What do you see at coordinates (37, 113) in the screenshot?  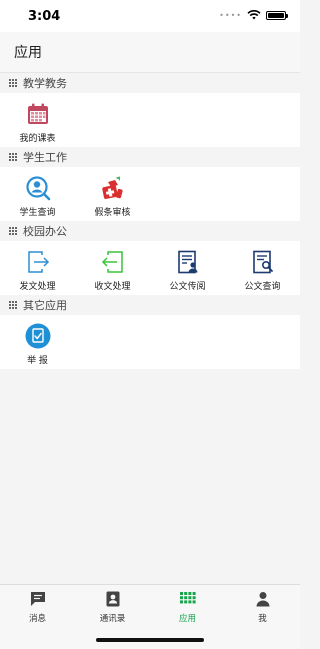 I see `calendar-icon` at bounding box center [37, 113].